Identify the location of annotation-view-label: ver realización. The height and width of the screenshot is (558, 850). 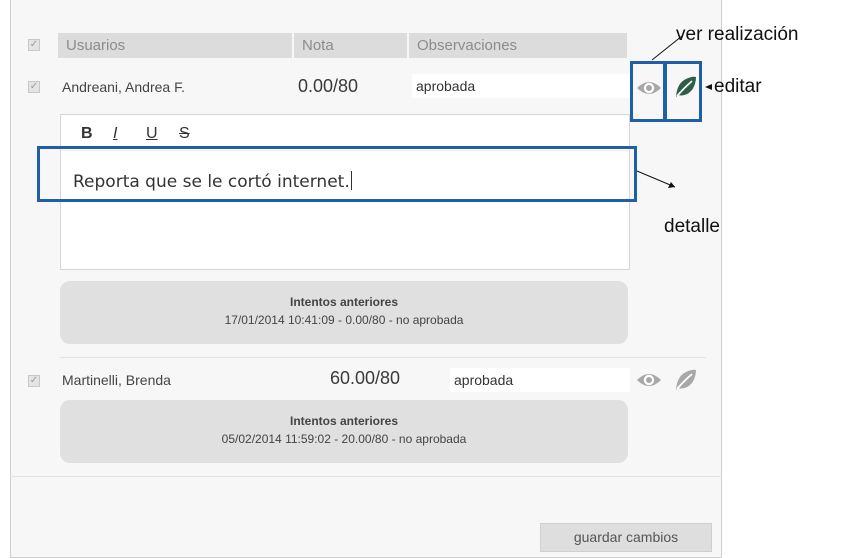
(737, 34).